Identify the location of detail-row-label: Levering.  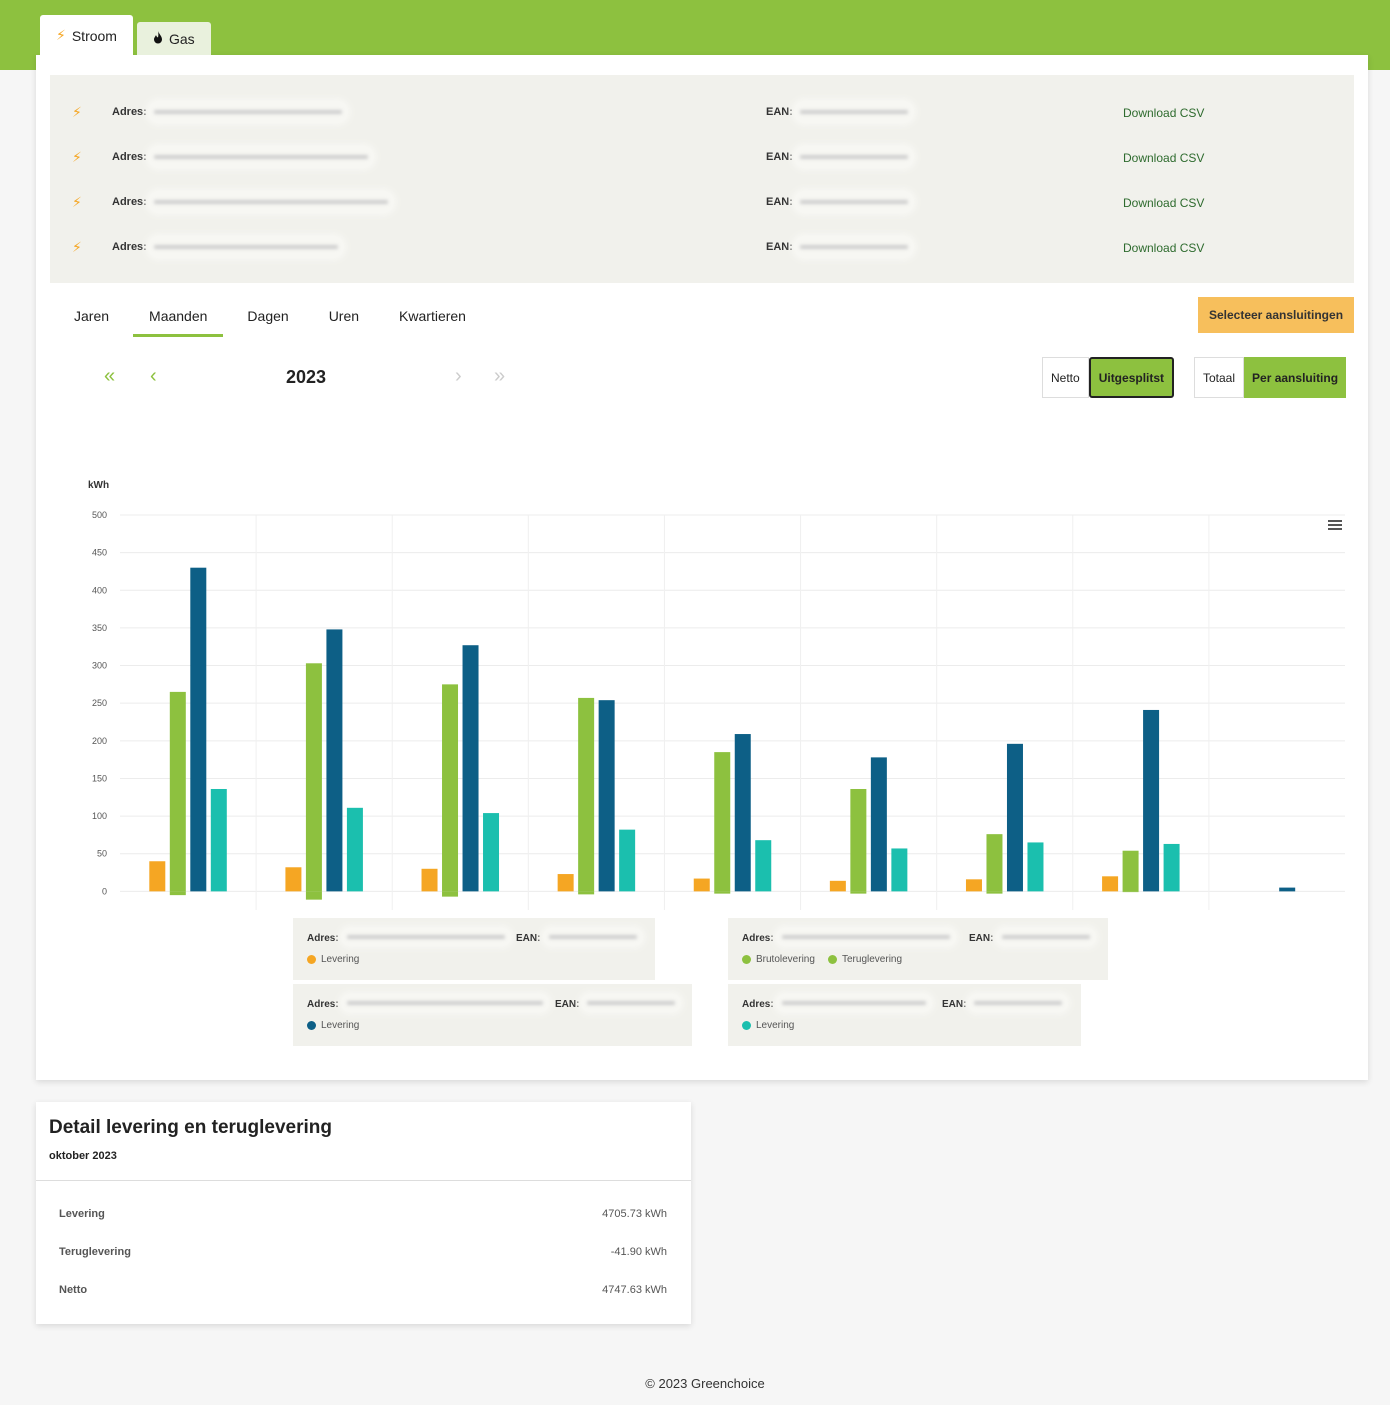
(82, 1214).